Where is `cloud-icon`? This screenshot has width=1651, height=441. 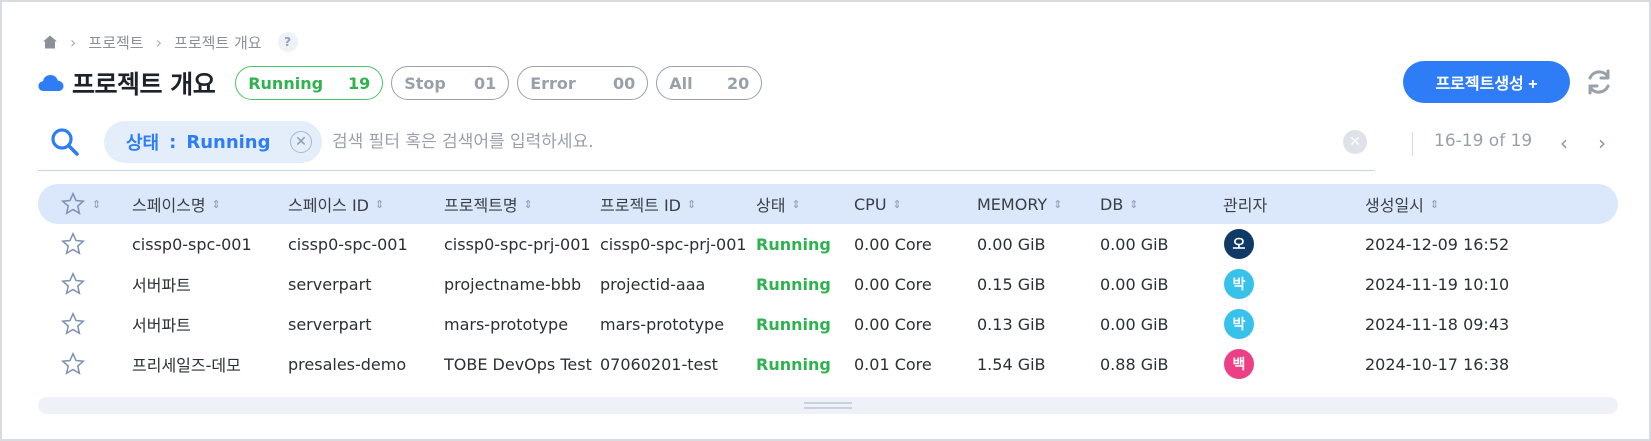
cloud-icon is located at coordinates (51, 83).